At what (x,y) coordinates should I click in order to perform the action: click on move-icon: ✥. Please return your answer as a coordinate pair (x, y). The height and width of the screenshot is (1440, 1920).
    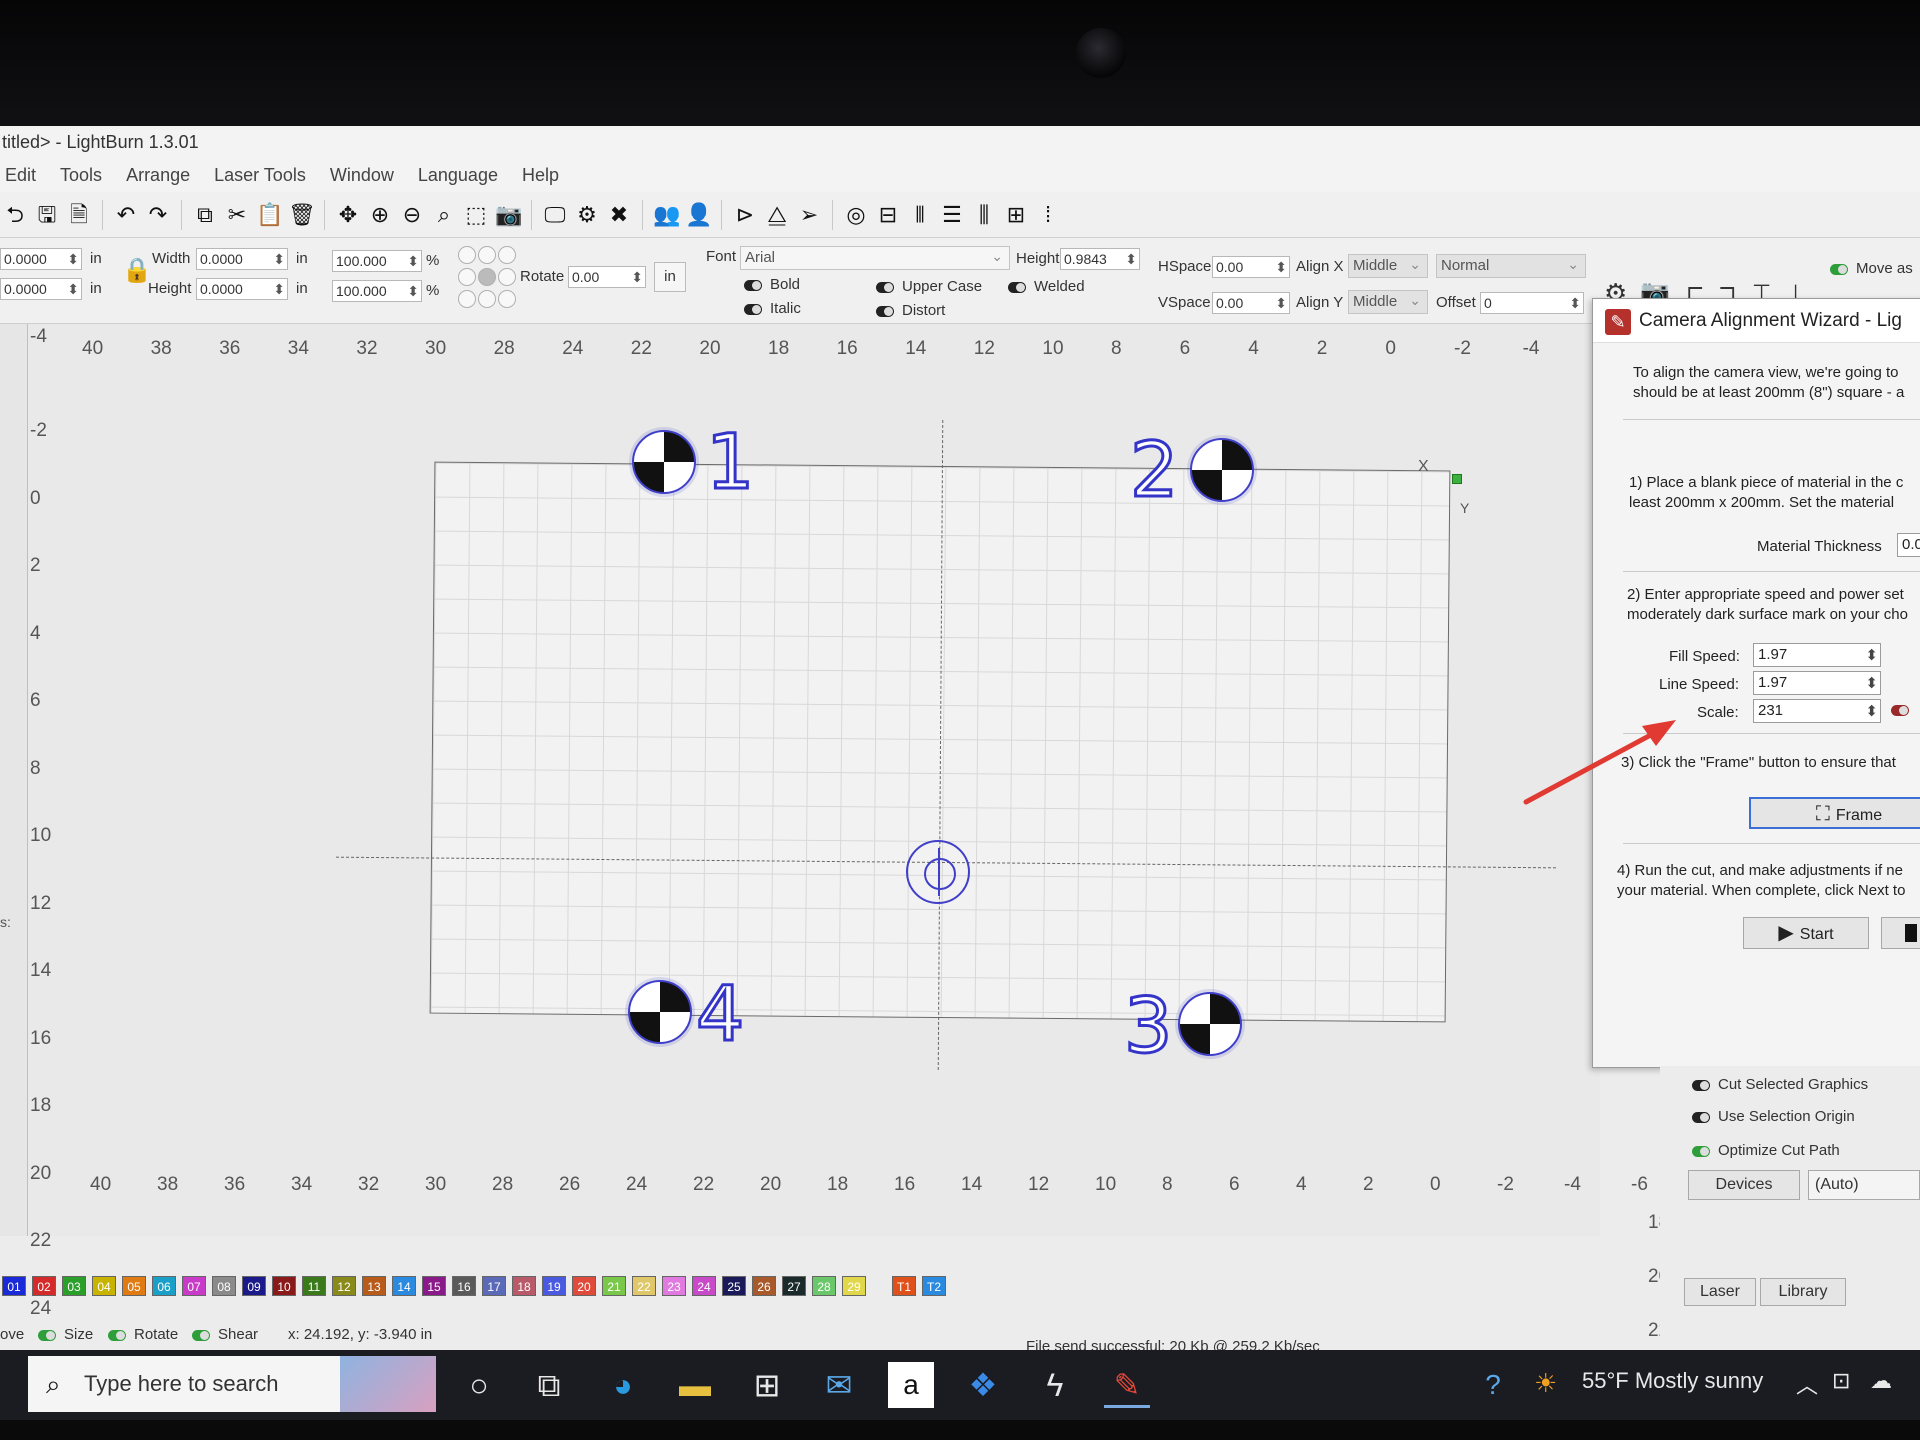
    Looking at the image, I should click on (348, 215).